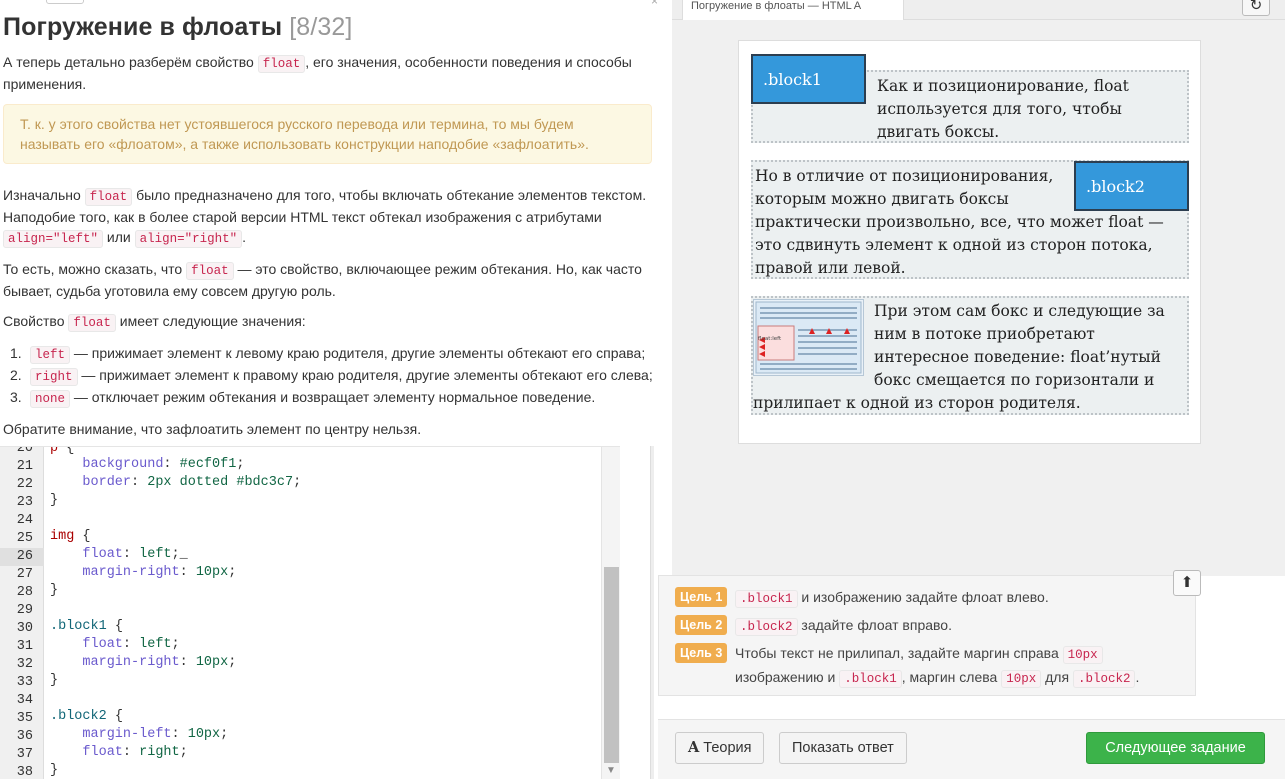 The width and height of the screenshot is (1285, 779). What do you see at coordinates (118, 555) in the screenshot?
I see `code-line: float: left;_` at bounding box center [118, 555].